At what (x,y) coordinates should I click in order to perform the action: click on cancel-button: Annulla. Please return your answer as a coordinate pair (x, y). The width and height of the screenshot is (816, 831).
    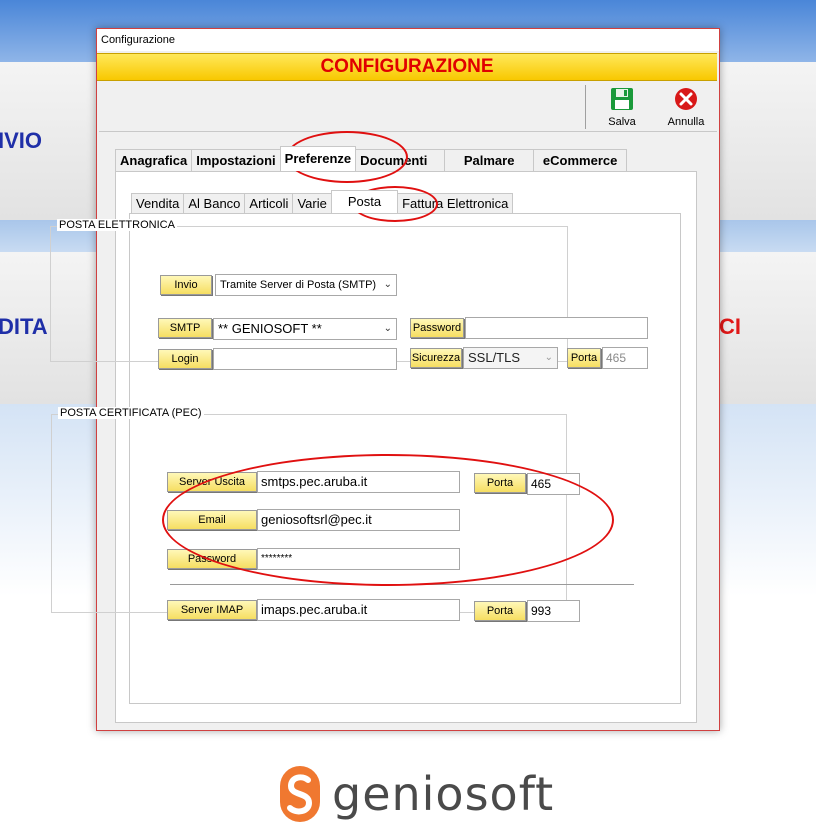
    Looking at the image, I should click on (686, 107).